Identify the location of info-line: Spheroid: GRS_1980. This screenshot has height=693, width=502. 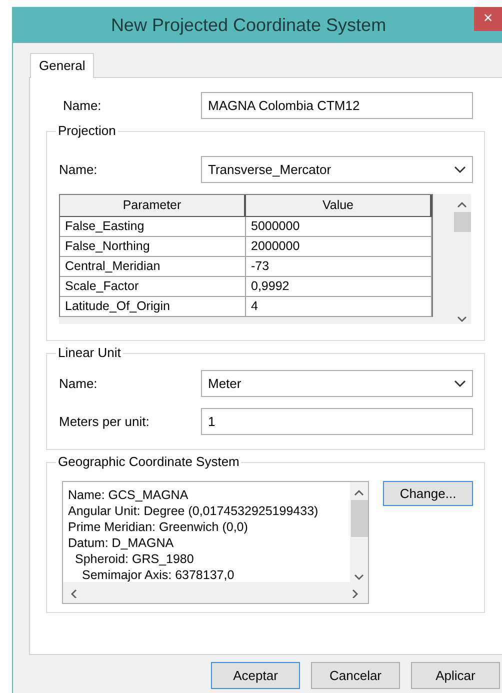
(134, 559).